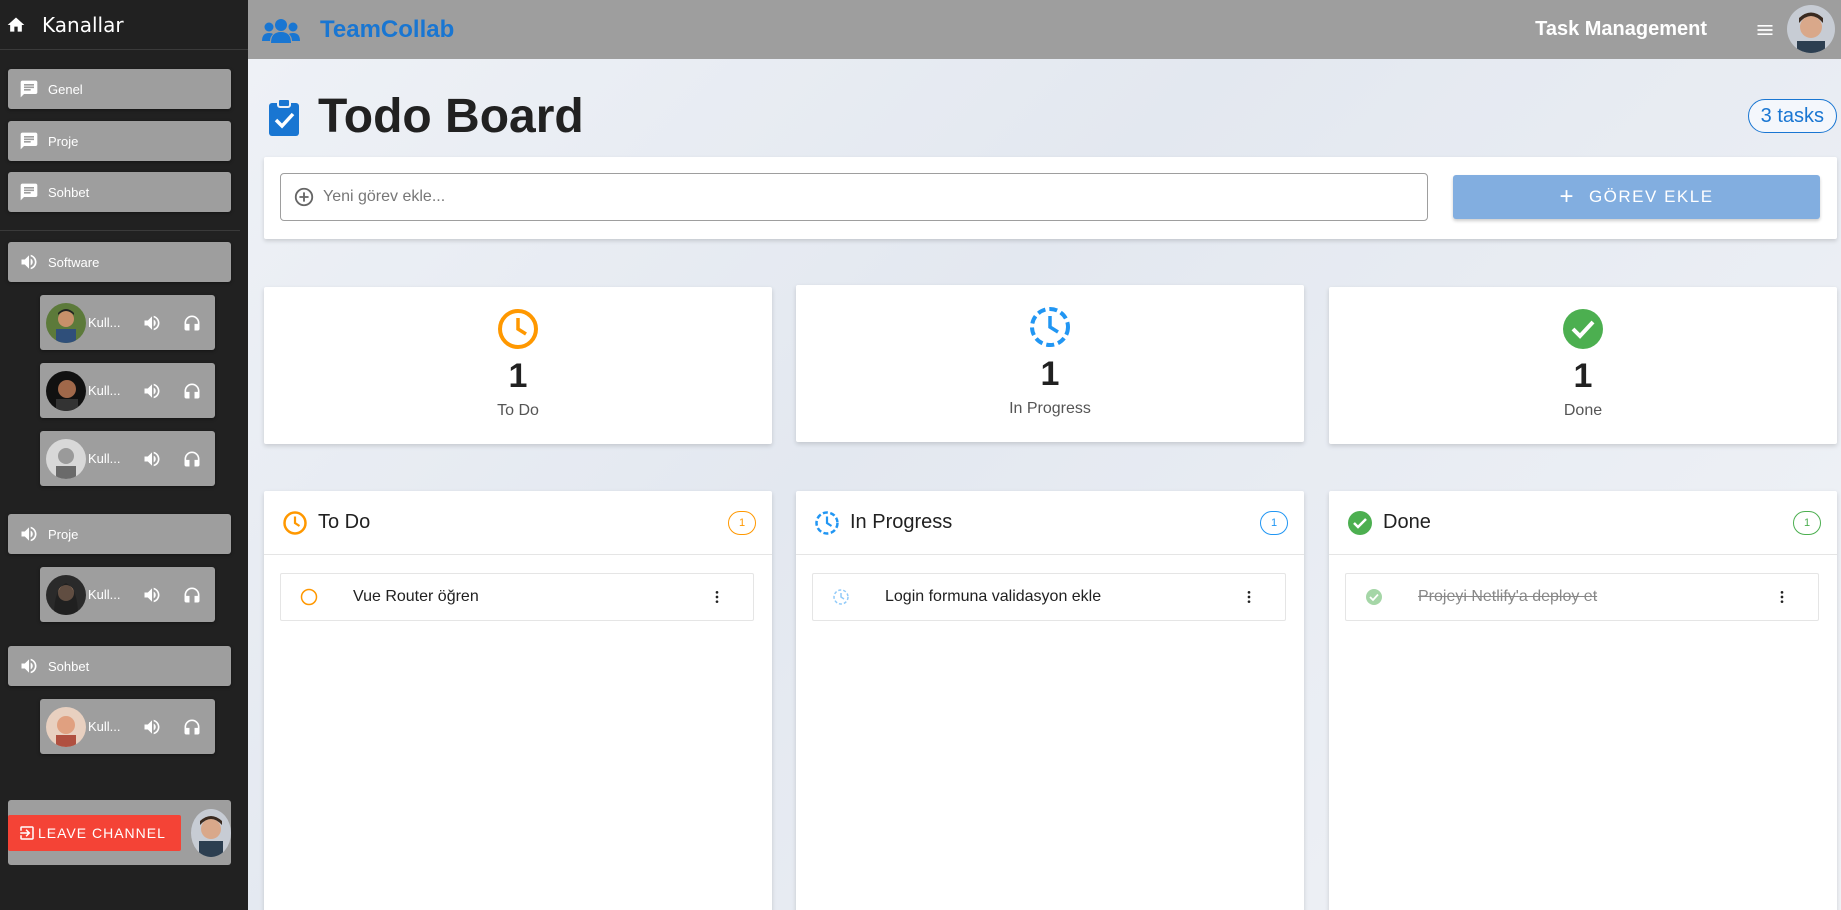 Image resolution: width=1841 pixels, height=910 pixels. Describe the element at coordinates (63, 141) in the screenshot. I see `channel-label: Proje` at that location.